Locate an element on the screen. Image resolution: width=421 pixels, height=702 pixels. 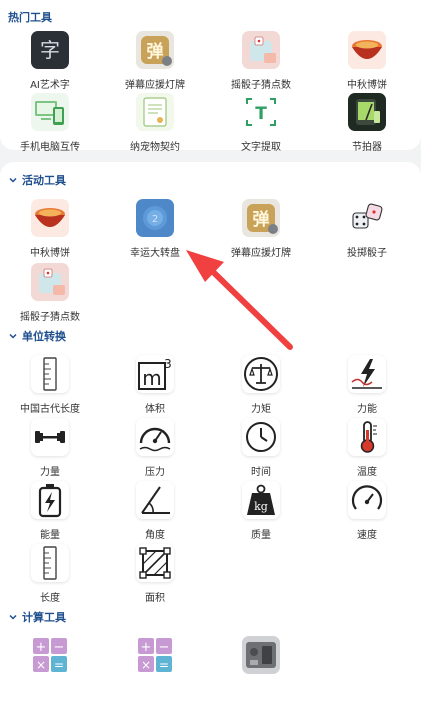
unit-conversion-title: 单位转换 is located at coordinates (44, 336).